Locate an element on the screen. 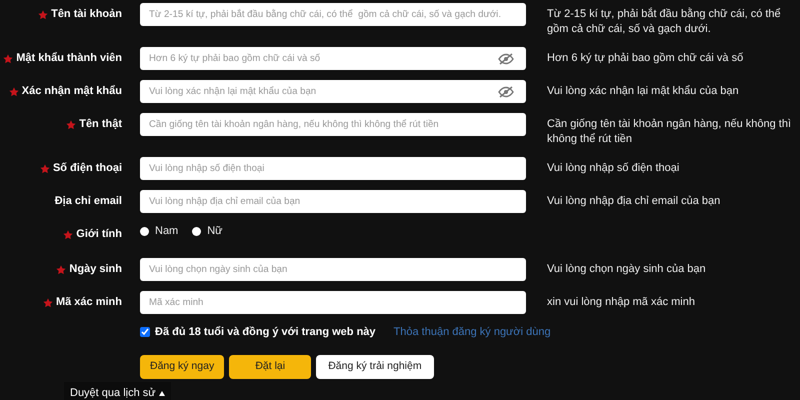 This screenshot has width=800, height=400. field-label: Số điện thoại is located at coordinates (87, 168).